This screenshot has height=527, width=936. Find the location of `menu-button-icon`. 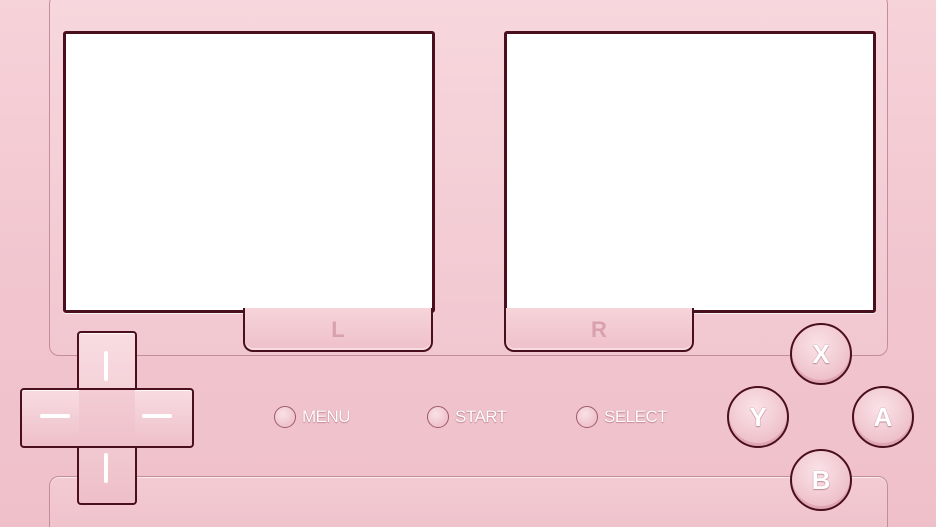

menu-button-icon is located at coordinates (285, 417).